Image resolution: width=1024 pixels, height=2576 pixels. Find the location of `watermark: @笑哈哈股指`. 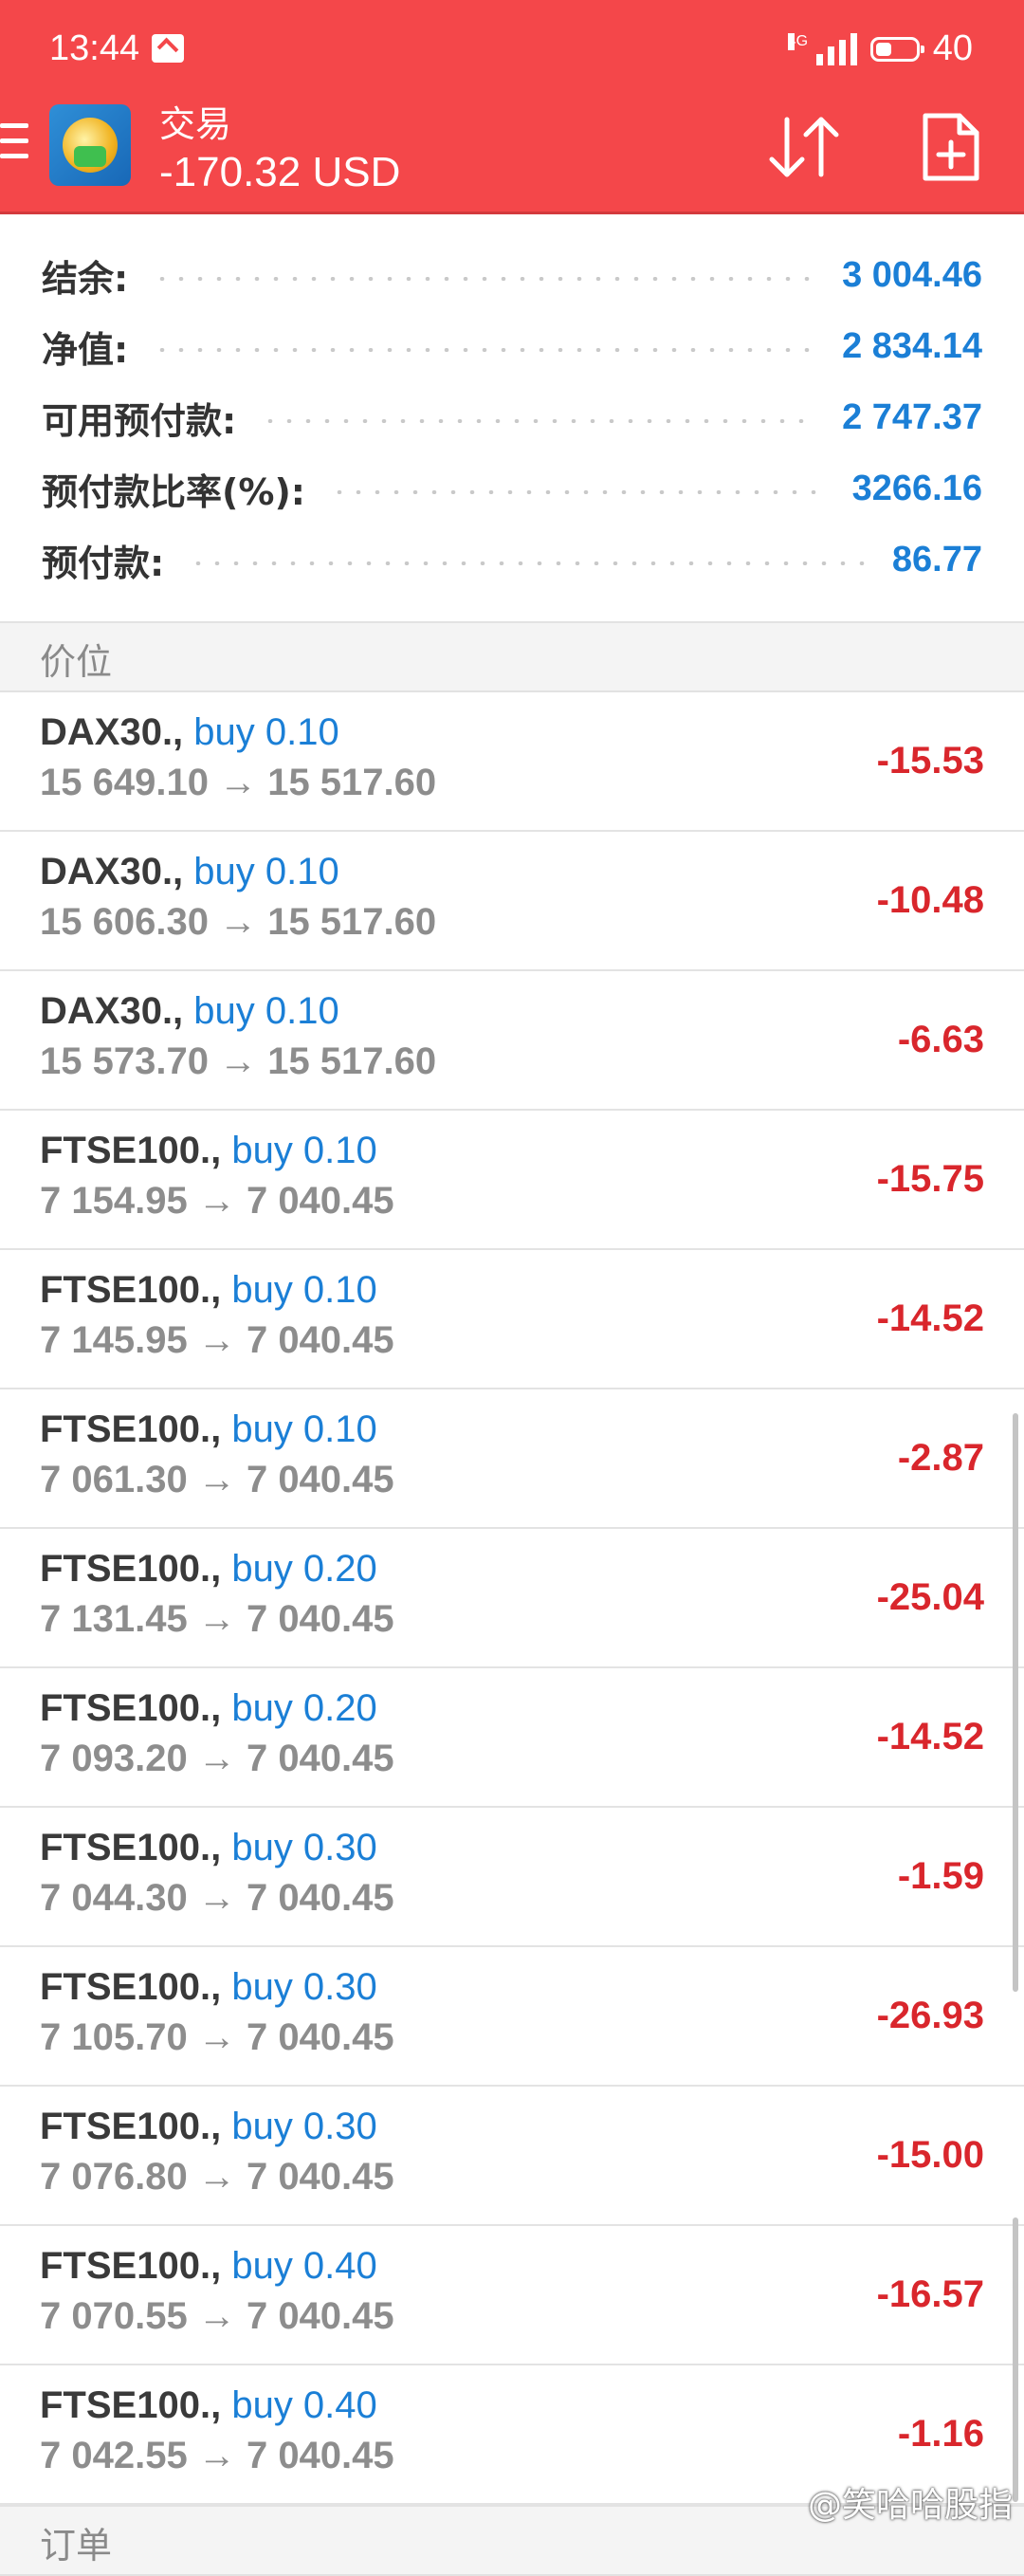

watermark: @笑哈哈股指 is located at coordinates (910, 2505).